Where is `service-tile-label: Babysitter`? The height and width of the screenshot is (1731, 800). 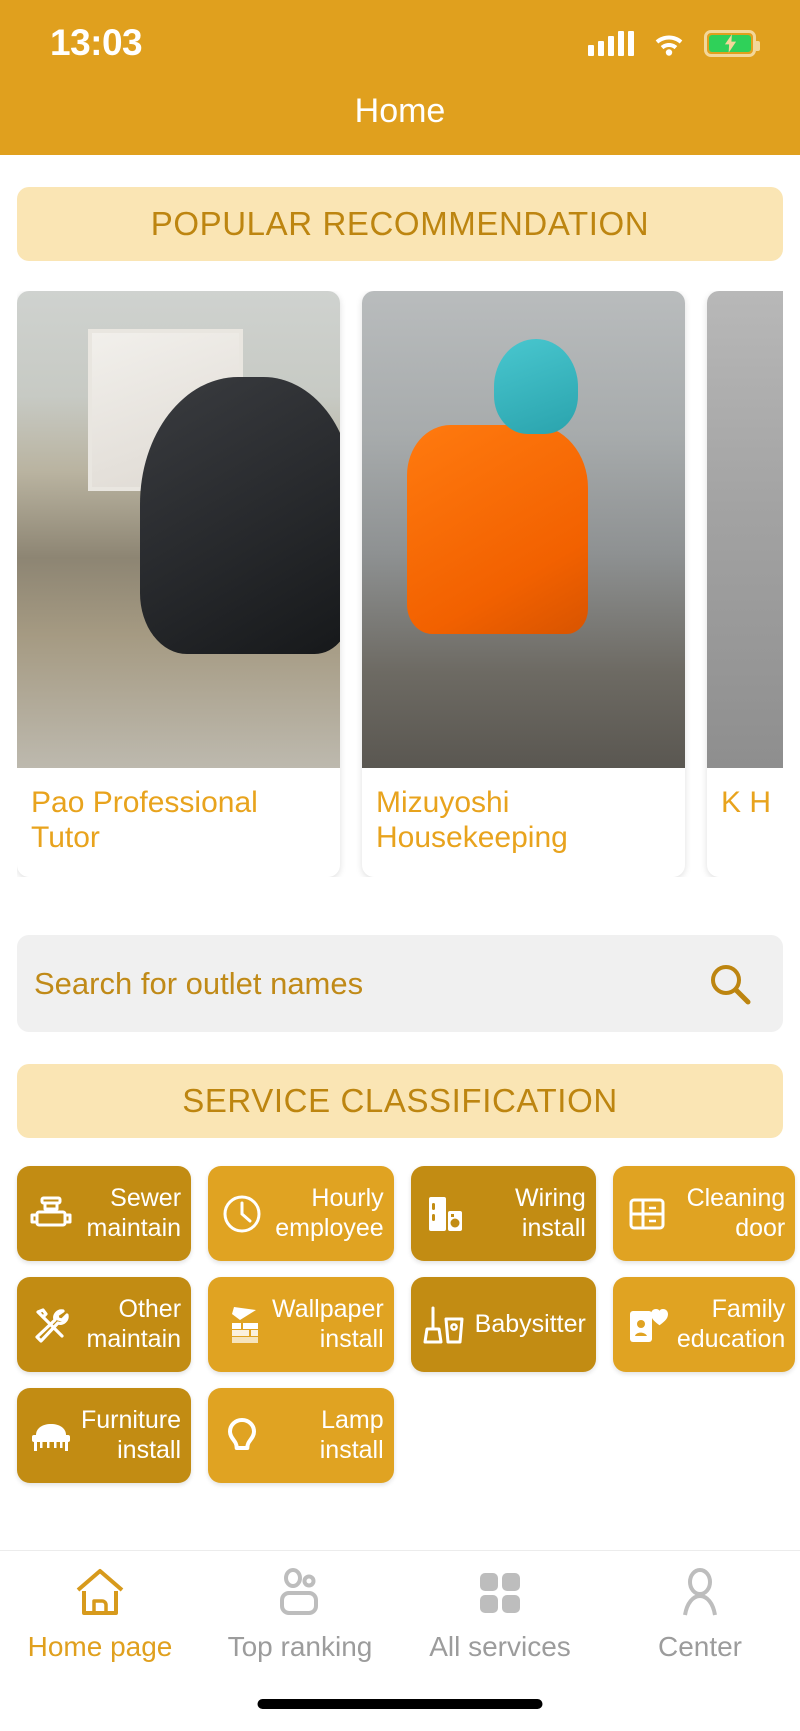
service-tile-label: Babysitter is located at coordinates (530, 1323).